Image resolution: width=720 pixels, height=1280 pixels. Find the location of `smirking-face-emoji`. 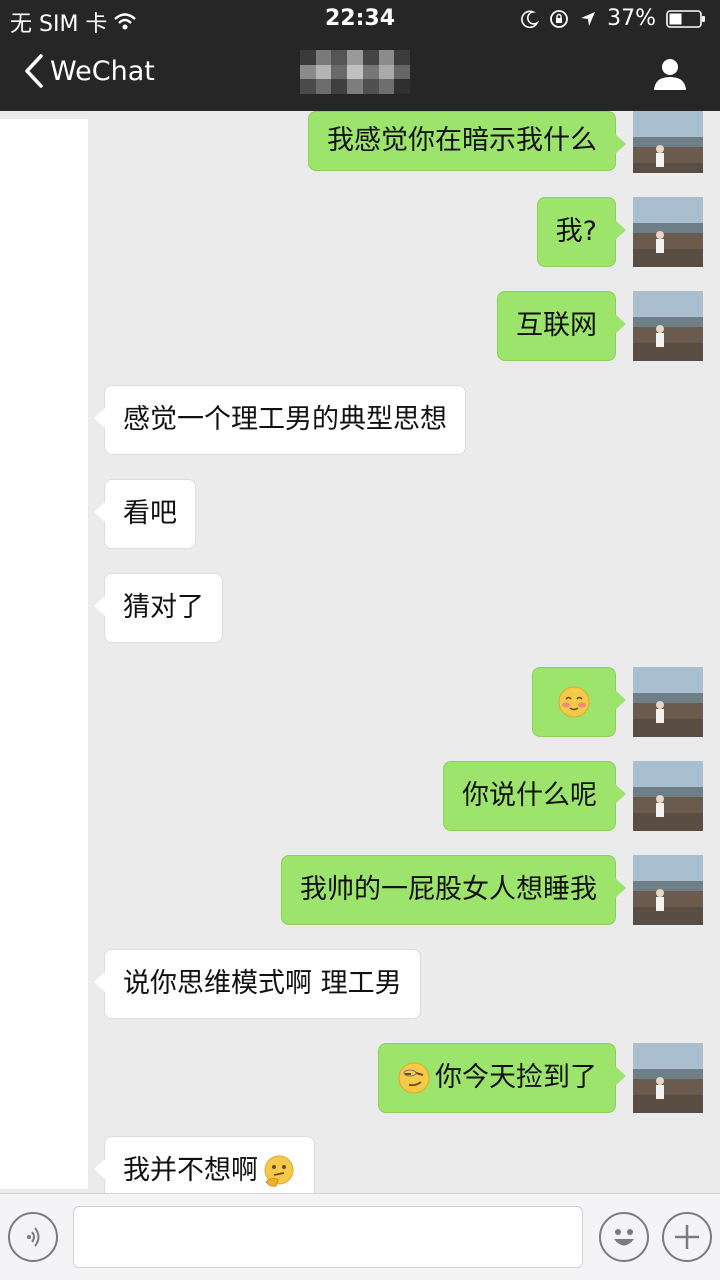

smirking-face-emoji is located at coordinates (414, 1078).